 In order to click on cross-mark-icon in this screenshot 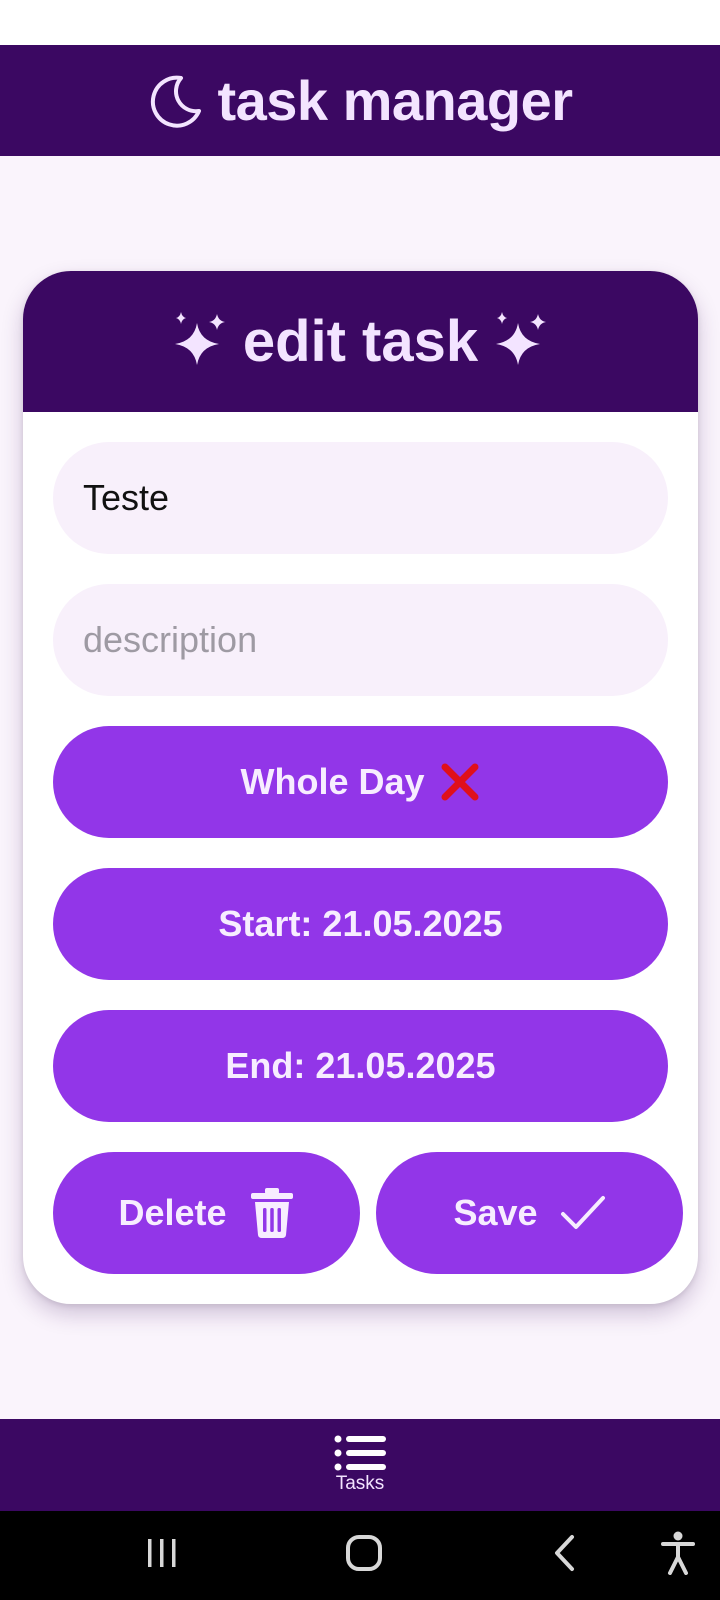, I will do `click(460, 782)`.